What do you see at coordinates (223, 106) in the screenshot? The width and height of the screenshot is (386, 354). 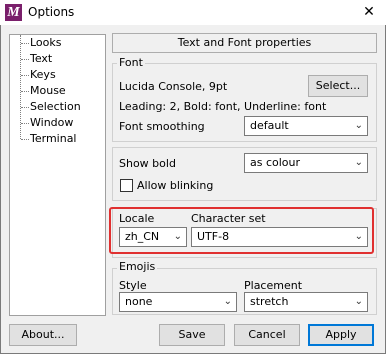 I see `font-details: Leading: 2, Bold: font, Underline: font` at bounding box center [223, 106].